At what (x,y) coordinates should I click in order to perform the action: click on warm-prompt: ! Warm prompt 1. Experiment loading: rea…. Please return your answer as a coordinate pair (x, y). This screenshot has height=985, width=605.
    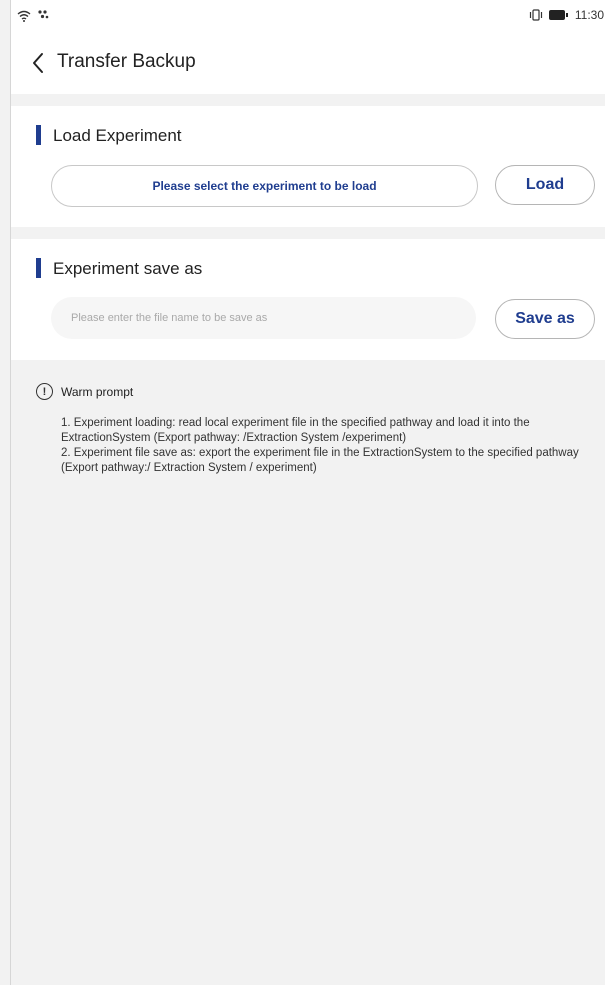
    Looking at the image, I should click on (316, 429).